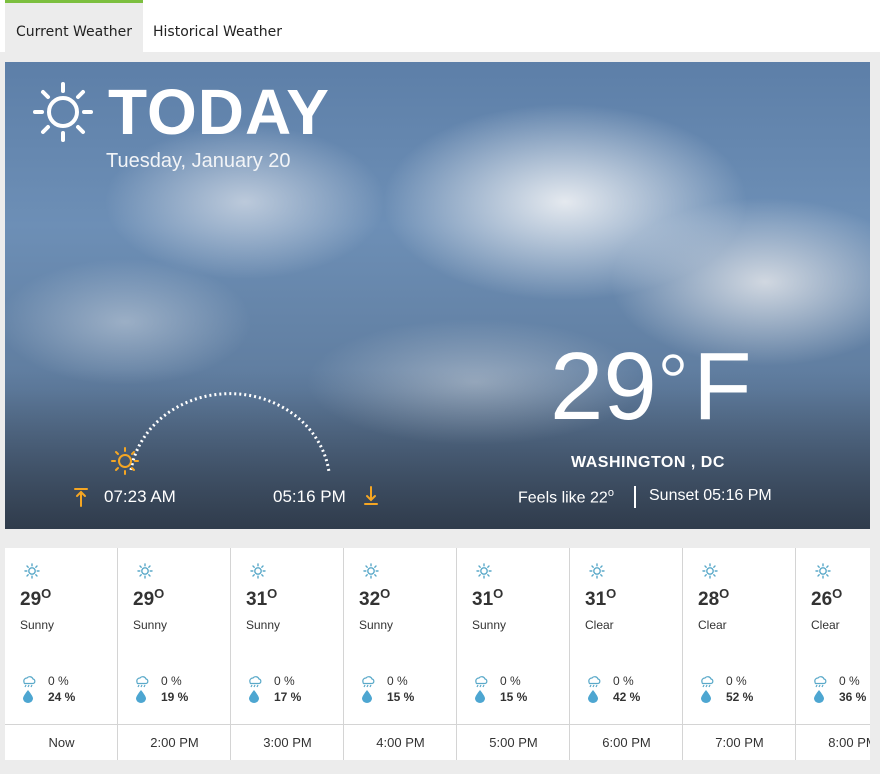 This screenshot has width=880, height=774. I want to click on hourly-temperature: 26O, so click(827, 598).